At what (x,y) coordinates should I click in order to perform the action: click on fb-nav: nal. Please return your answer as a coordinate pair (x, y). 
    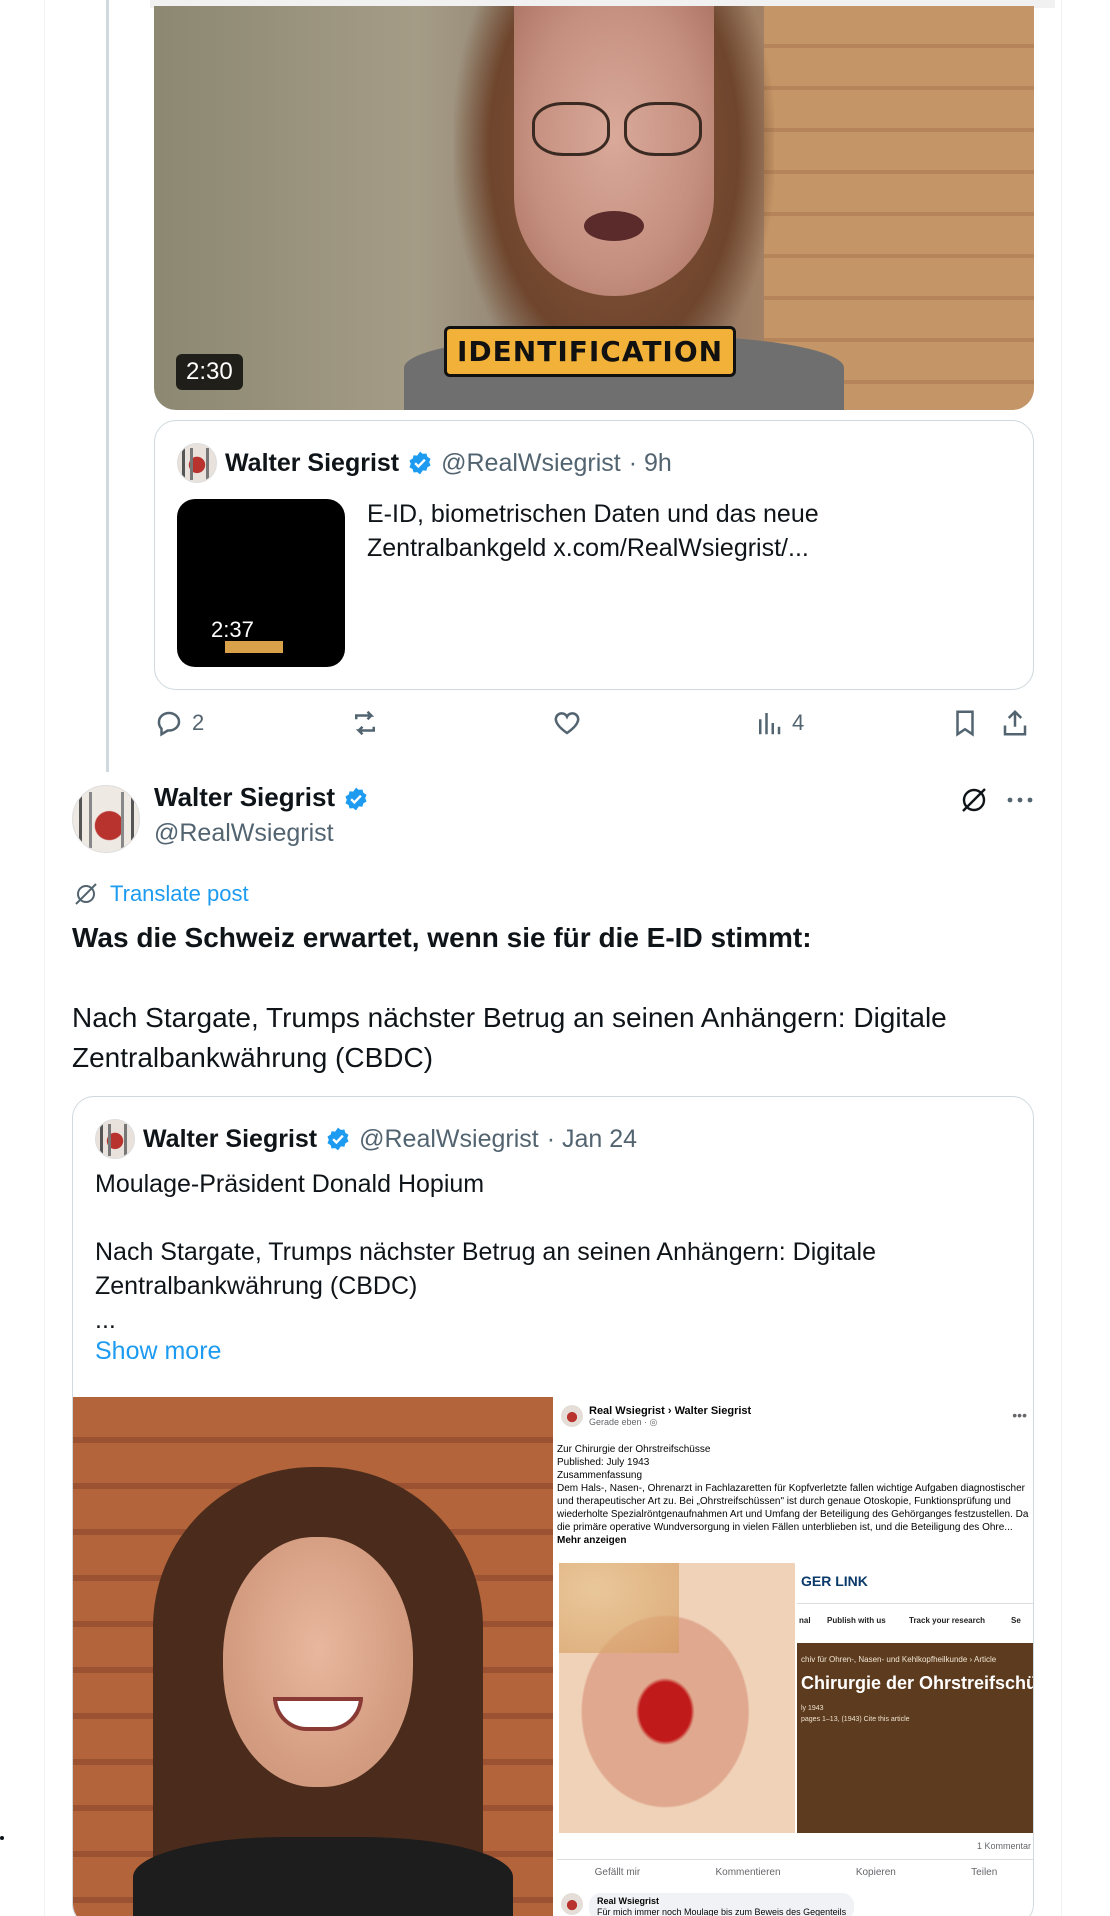
    Looking at the image, I should click on (805, 1620).